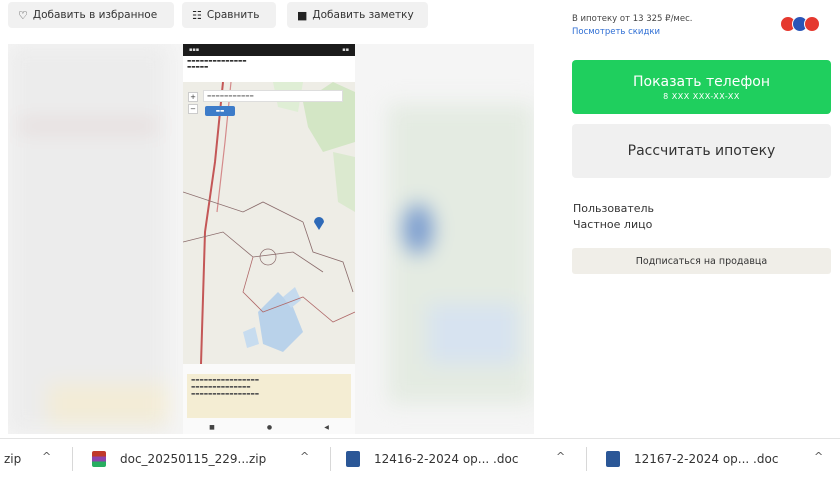 The image size is (840, 477). What do you see at coordinates (614, 208) in the screenshot?
I see `seller-type: Пользователь` at bounding box center [614, 208].